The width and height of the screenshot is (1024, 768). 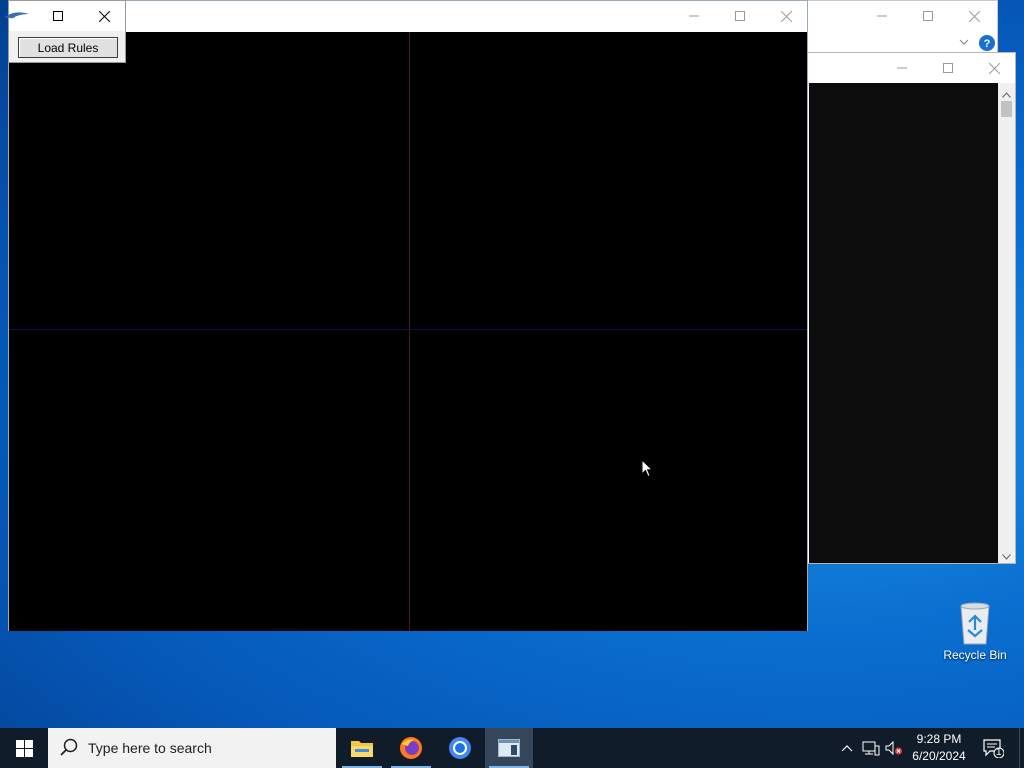 What do you see at coordinates (1006, 94) in the screenshot?
I see `scroll-up-icon` at bounding box center [1006, 94].